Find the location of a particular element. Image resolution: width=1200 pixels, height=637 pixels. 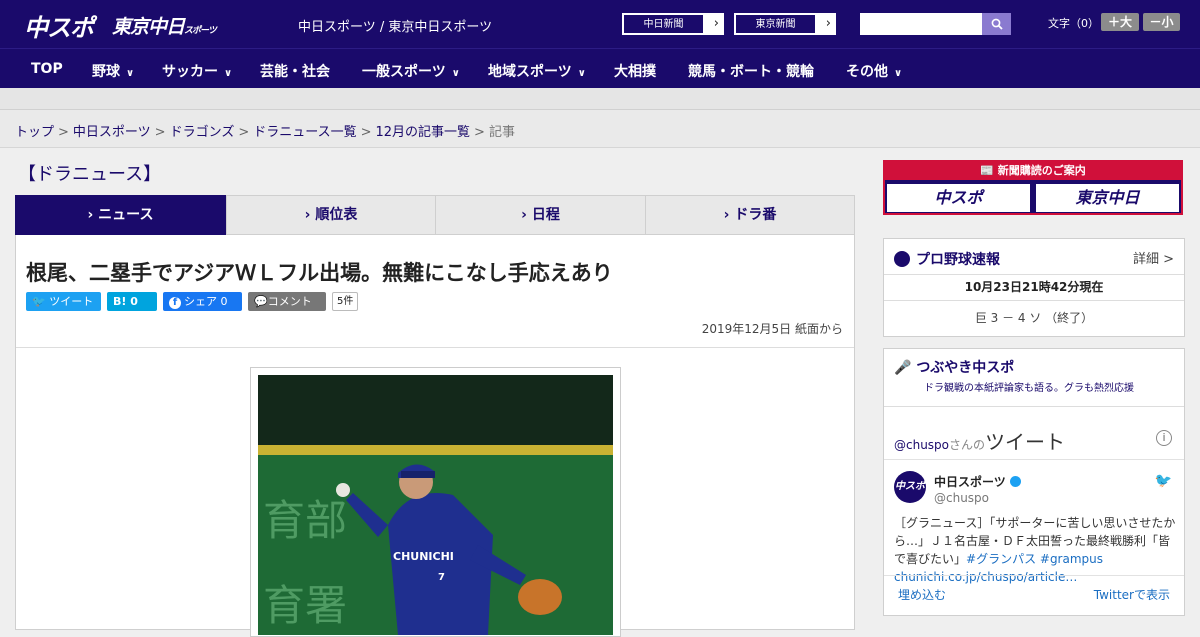

comment-button: 💬コメント is located at coordinates (287, 301).